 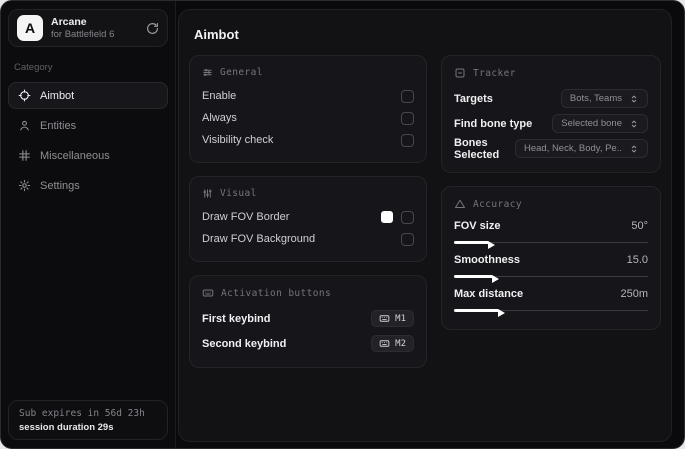 I want to click on fov-size-slider, so click(x=551, y=243).